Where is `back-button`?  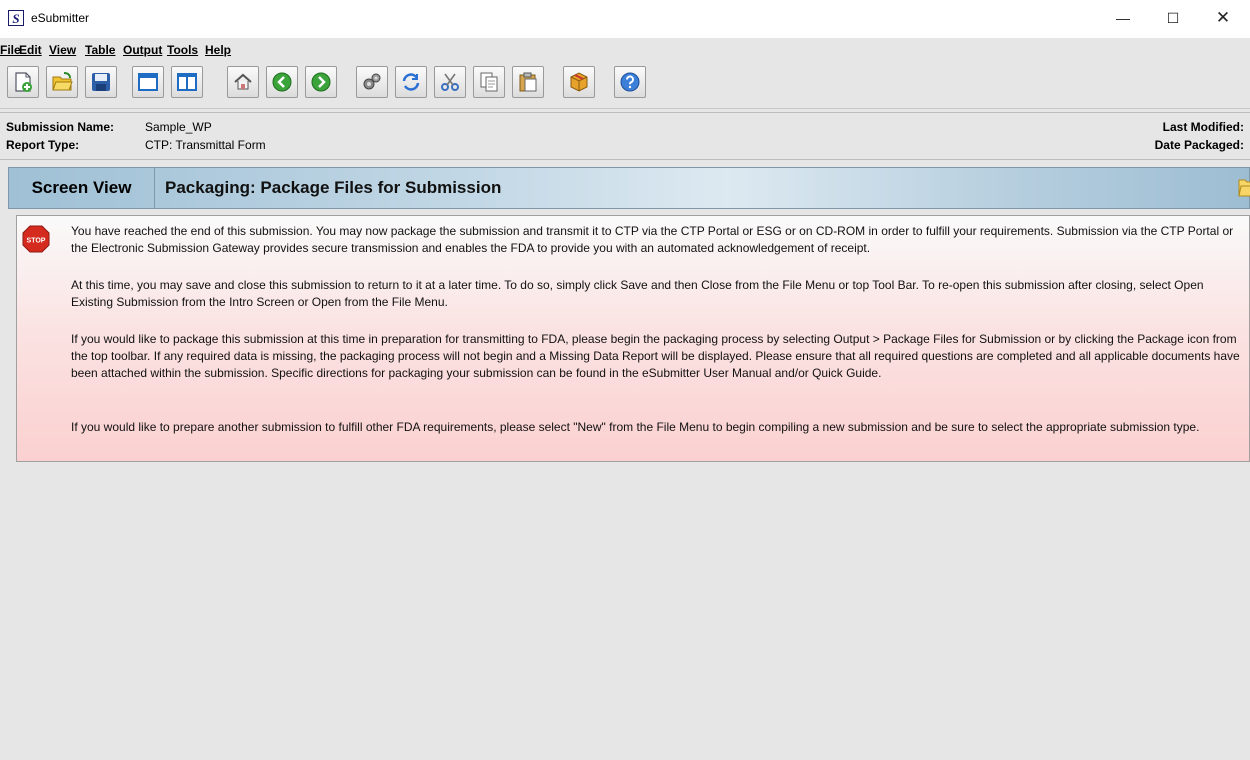 back-button is located at coordinates (282, 82).